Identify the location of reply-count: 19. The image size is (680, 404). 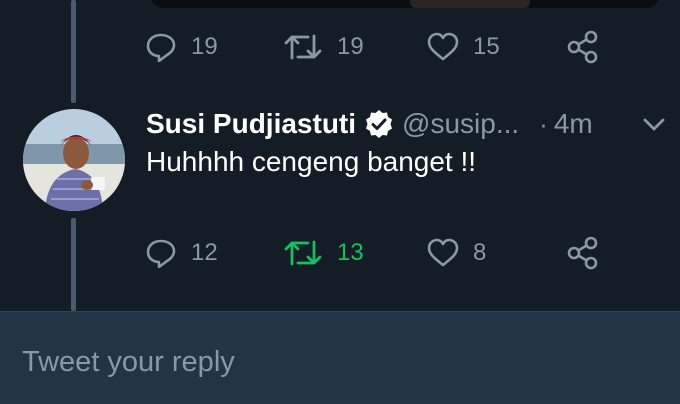
(204, 46).